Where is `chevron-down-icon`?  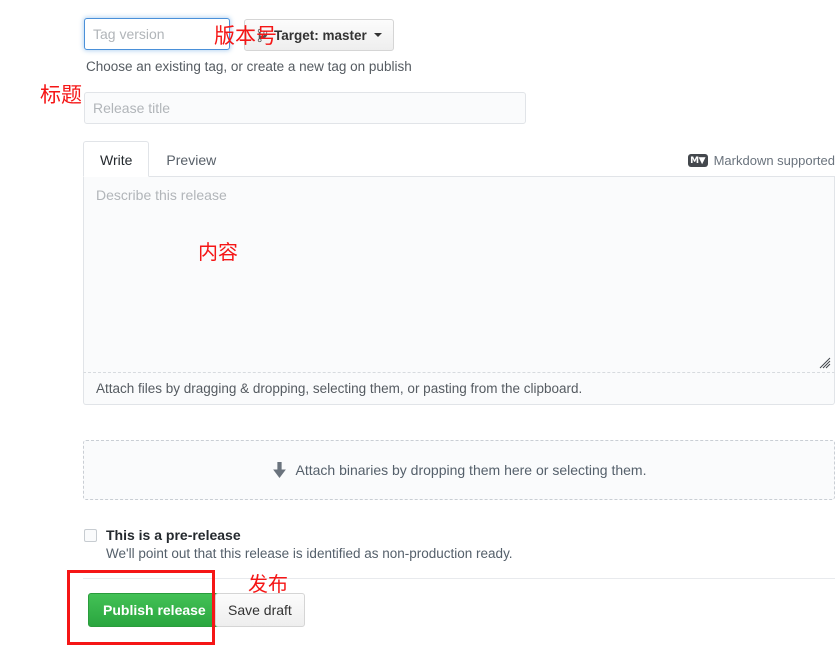
chevron-down-icon is located at coordinates (377, 35).